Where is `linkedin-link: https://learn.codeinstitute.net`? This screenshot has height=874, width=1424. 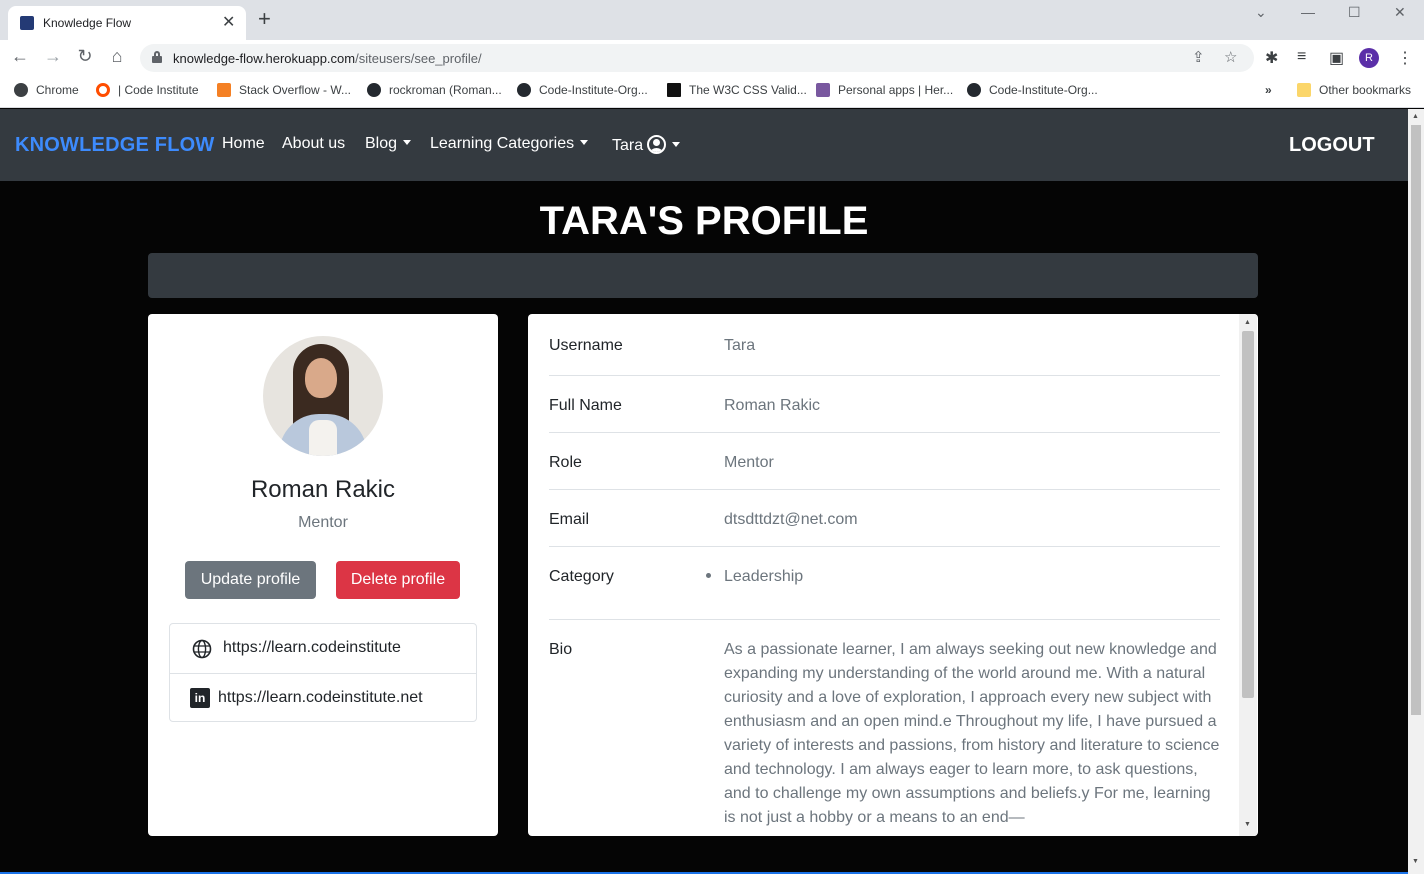
linkedin-link: https://learn.codeinstitute.net is located at coordinates (320, 698).